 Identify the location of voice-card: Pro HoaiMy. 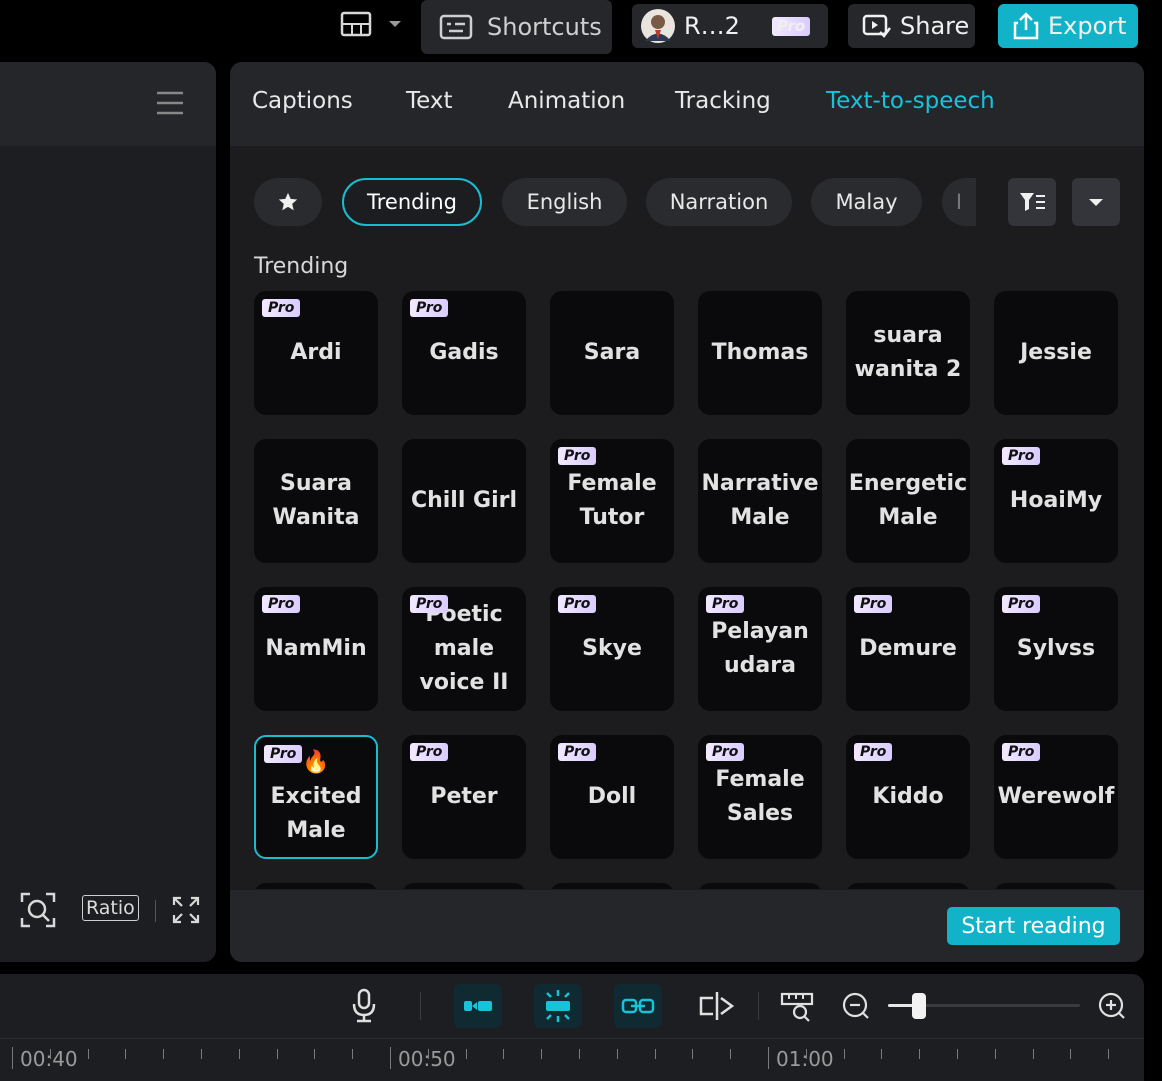
(1056, 501).